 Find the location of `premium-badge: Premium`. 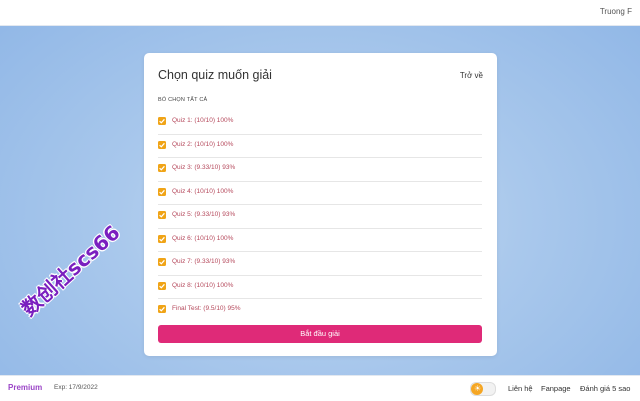

premium-badge: Premium is located at coordinates (25, 387).